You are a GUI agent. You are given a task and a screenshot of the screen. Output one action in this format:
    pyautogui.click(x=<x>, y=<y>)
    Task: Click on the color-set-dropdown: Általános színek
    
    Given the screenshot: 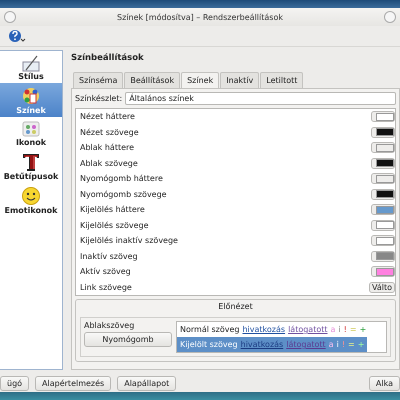 What is the action you would take?
    pyautogui.click(x=260, y=98)
    